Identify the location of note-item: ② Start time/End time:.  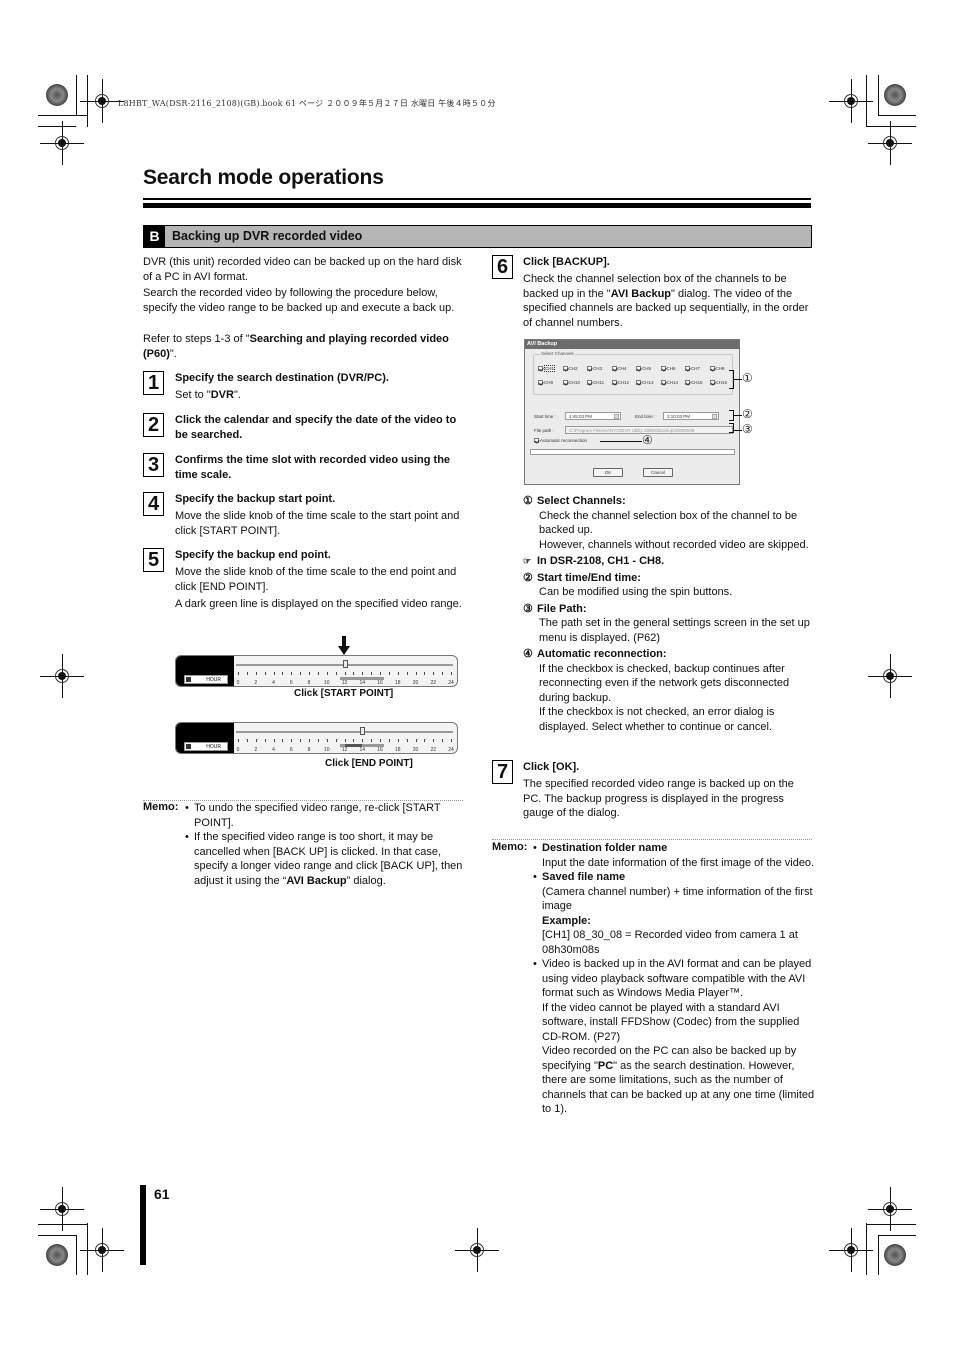
(669, 578).